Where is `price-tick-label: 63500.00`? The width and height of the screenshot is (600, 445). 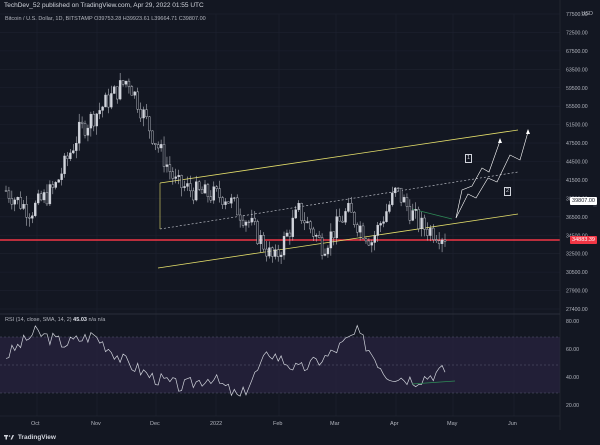 price-tick-label: 63500.00 is located at coordinates (577, 70).